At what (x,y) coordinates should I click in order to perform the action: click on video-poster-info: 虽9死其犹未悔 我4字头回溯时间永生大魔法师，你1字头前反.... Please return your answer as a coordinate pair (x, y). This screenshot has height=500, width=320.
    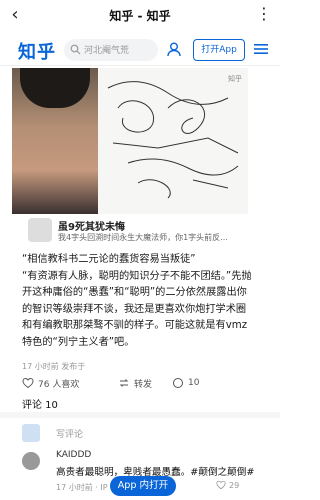
    Looking at the image, I should click on (130, 230).